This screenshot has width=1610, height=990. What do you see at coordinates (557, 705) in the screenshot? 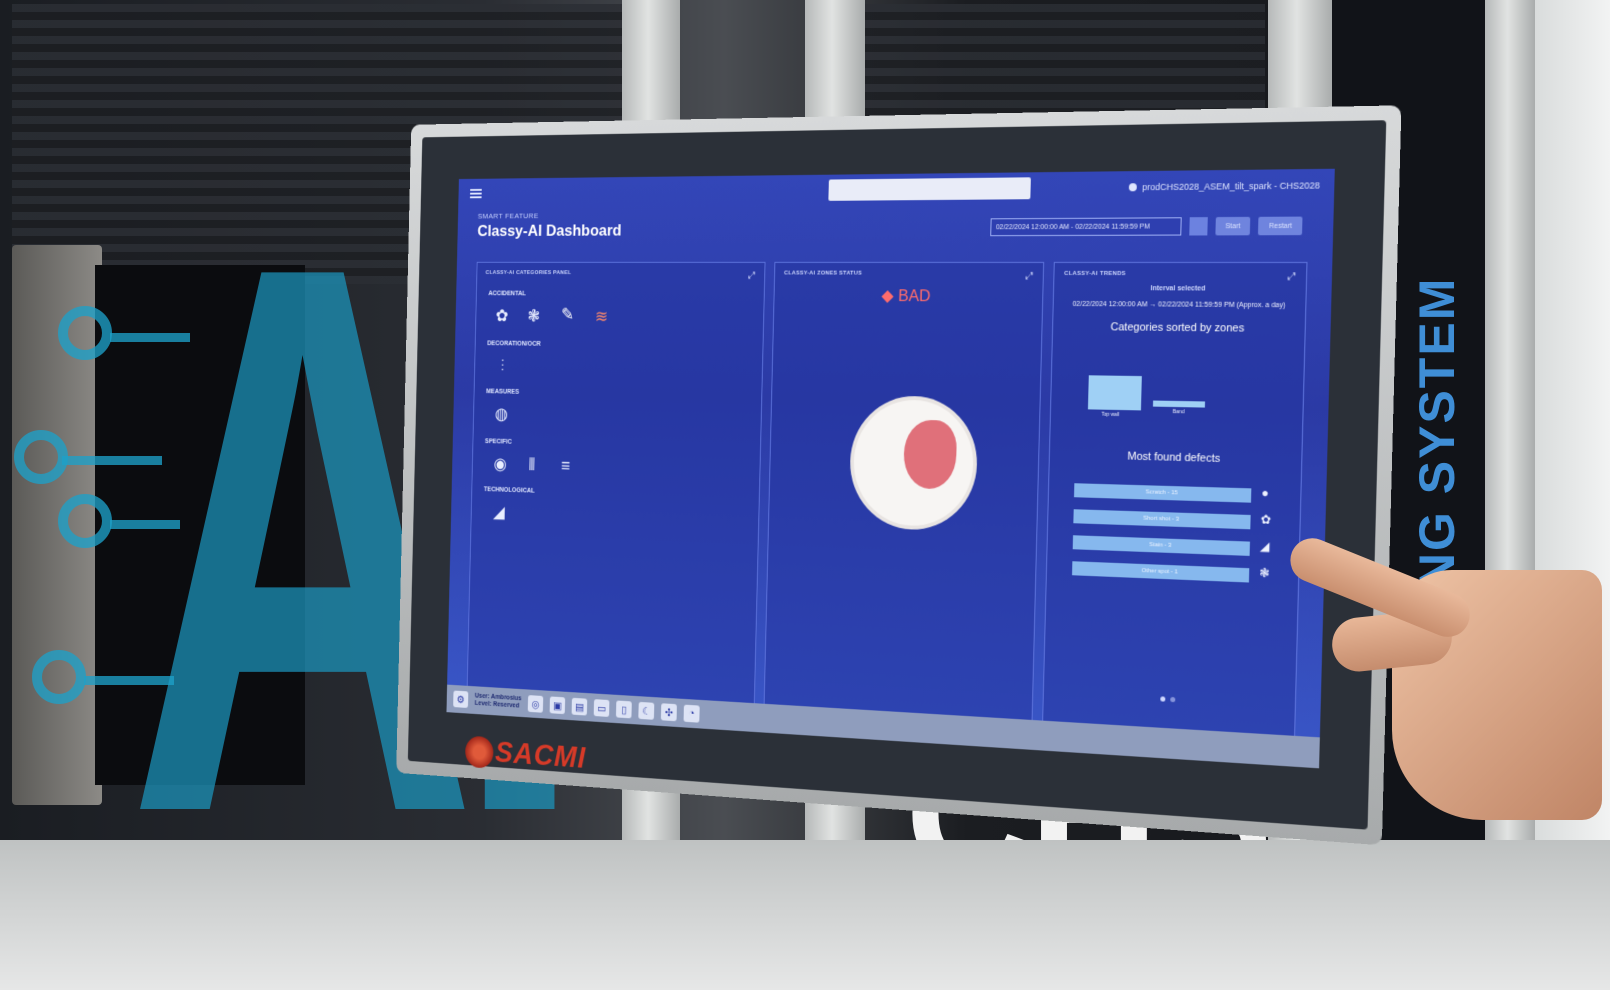
I see `monitor-icon: ▣` at bounding box center [557, 705].